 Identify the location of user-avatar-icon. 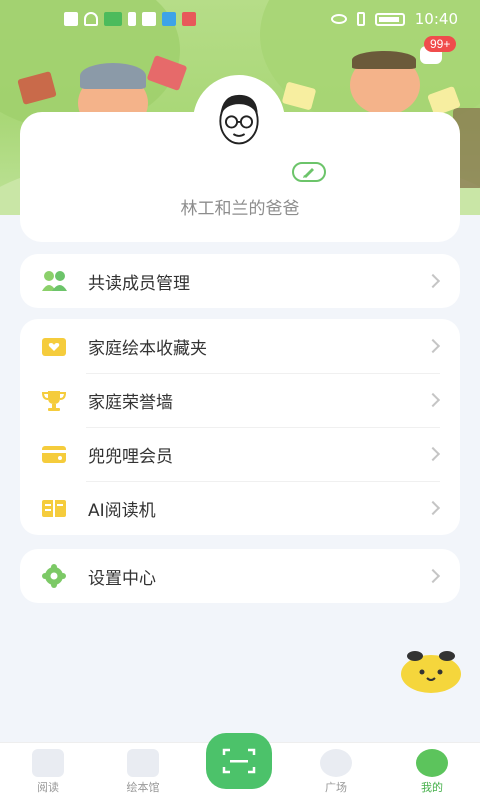
(239, 121).